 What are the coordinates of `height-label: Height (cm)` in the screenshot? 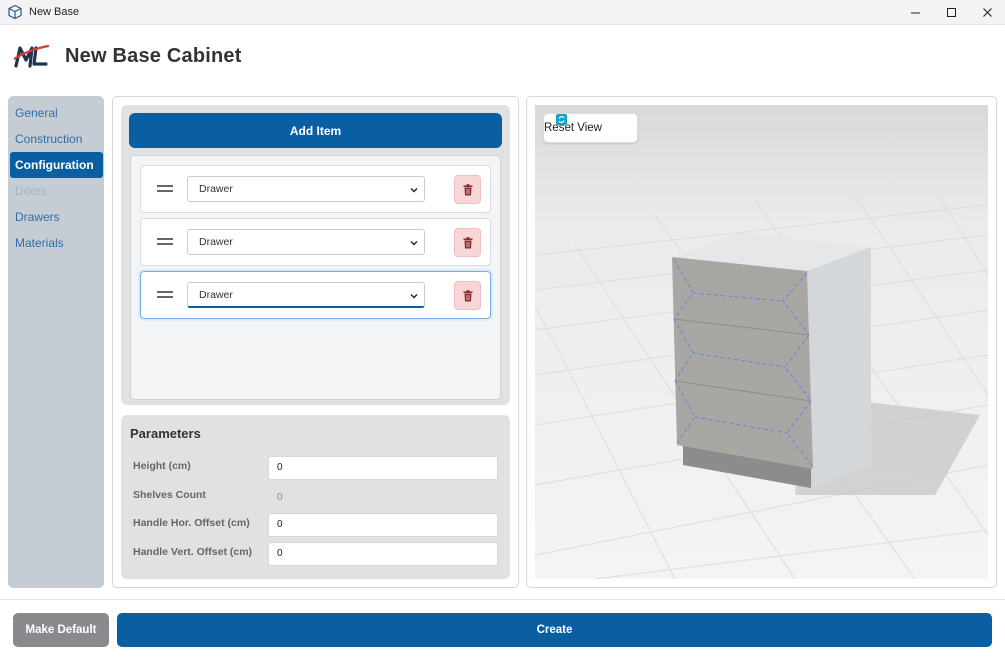 It's located at (162, 466).